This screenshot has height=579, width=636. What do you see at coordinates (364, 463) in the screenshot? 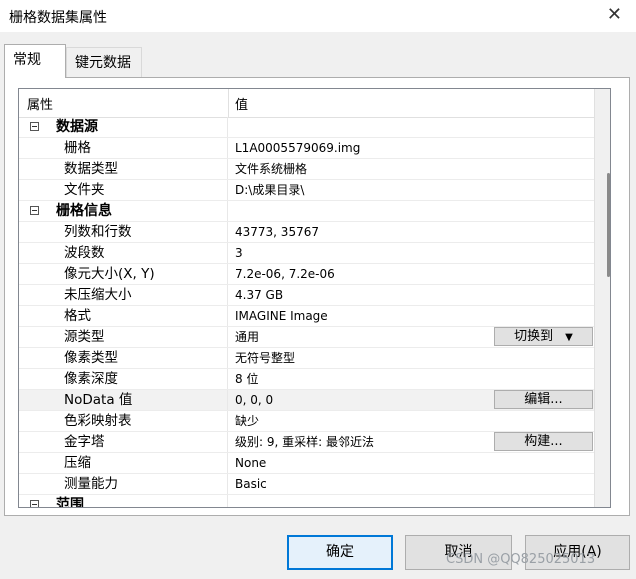
I see `property-value: None` at bounding box center [364, 463].